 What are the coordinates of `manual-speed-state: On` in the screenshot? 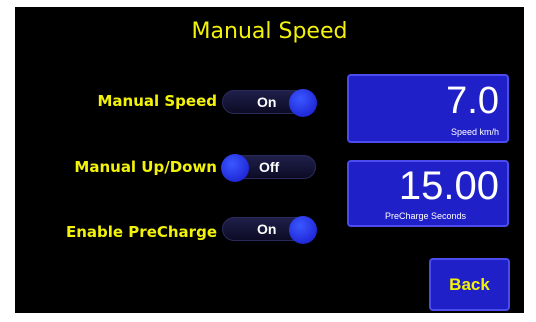 It's located at (267, 102).